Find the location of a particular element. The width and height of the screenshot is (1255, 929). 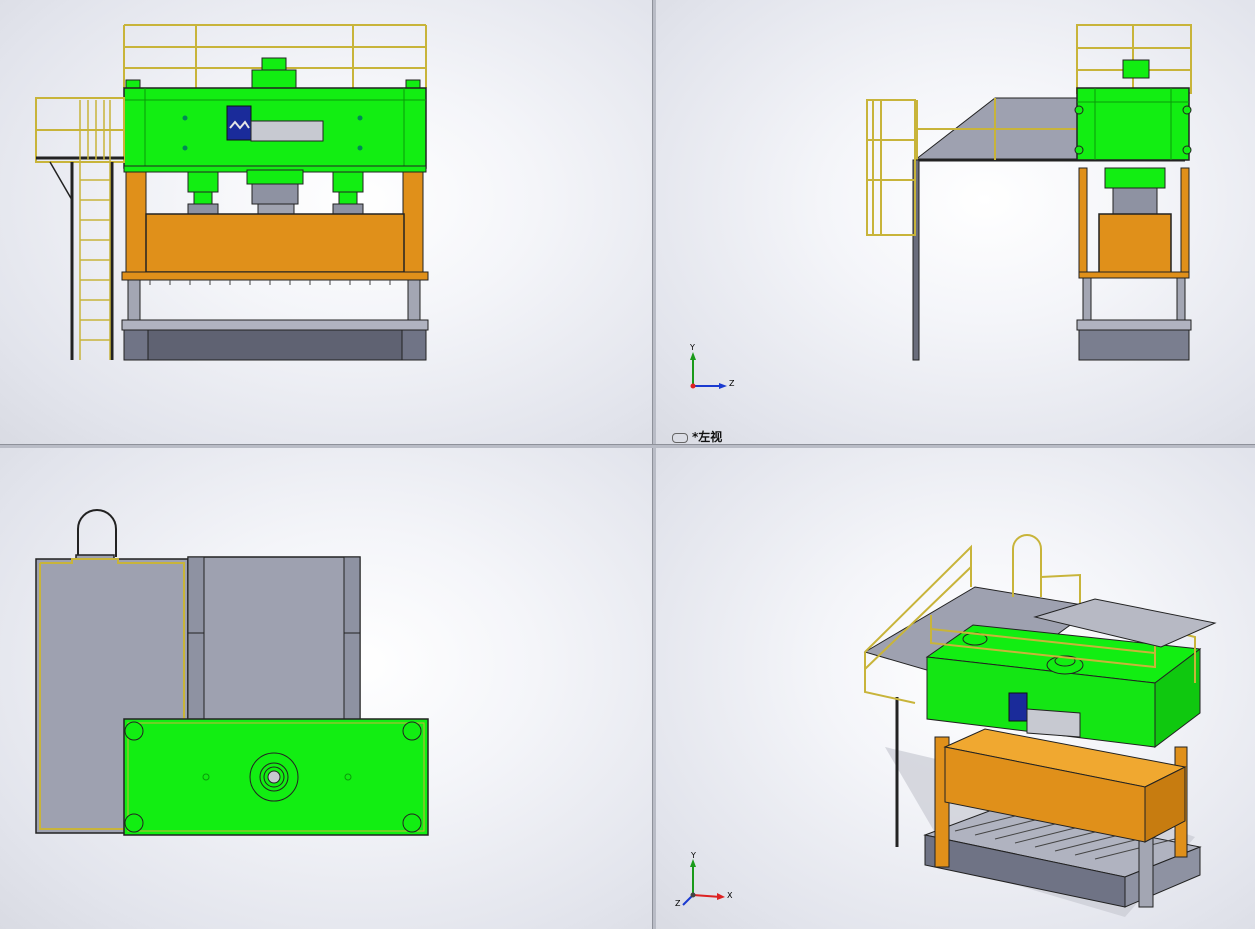

view-name-label: *左视 is located at coordinates (697, 436).